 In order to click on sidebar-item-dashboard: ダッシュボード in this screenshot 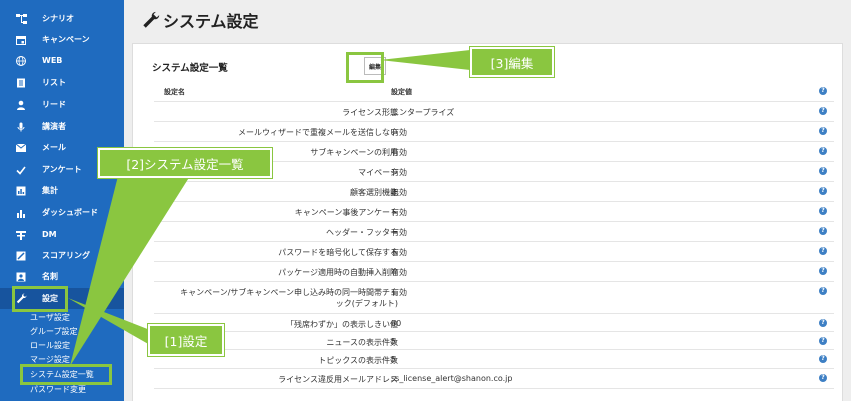, I will do `click(62, 212)`.